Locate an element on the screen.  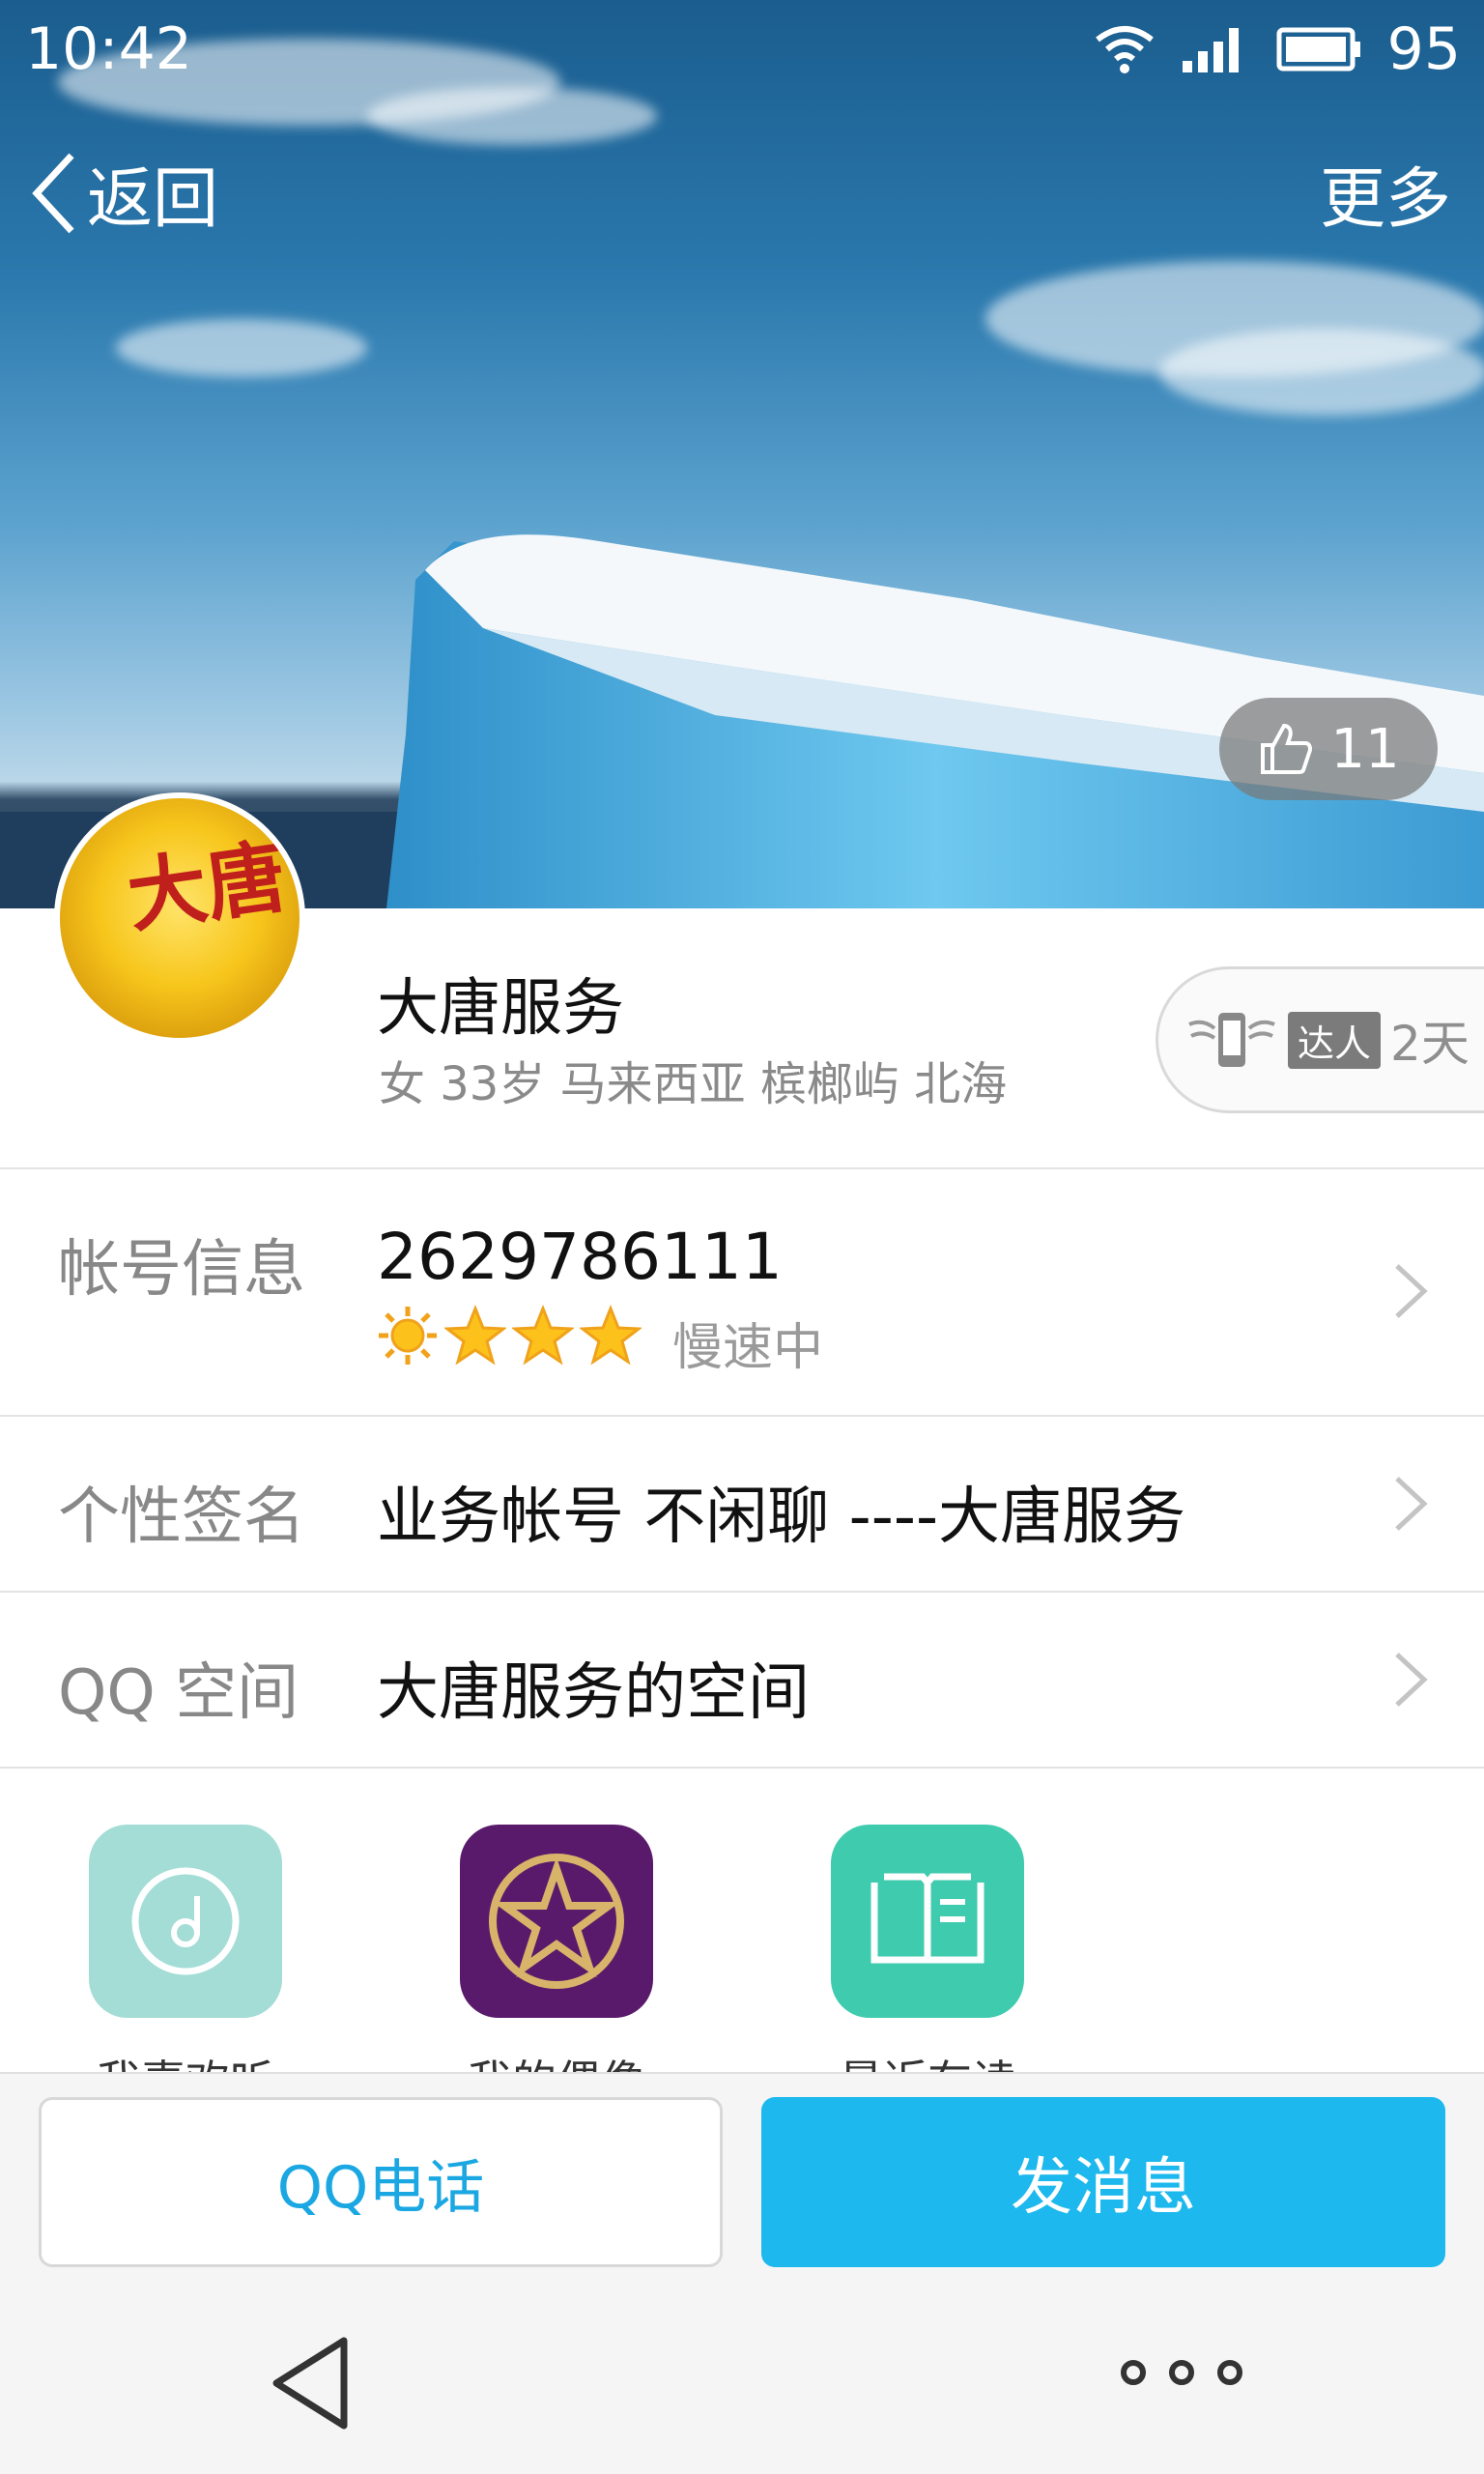
back-label: 返回 is located at coordinates (153, 199).